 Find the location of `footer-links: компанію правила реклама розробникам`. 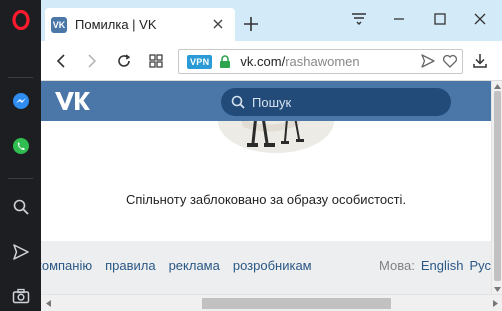

footer-links: компанію правила реклама розробникам is located at coordinates (176, 265).